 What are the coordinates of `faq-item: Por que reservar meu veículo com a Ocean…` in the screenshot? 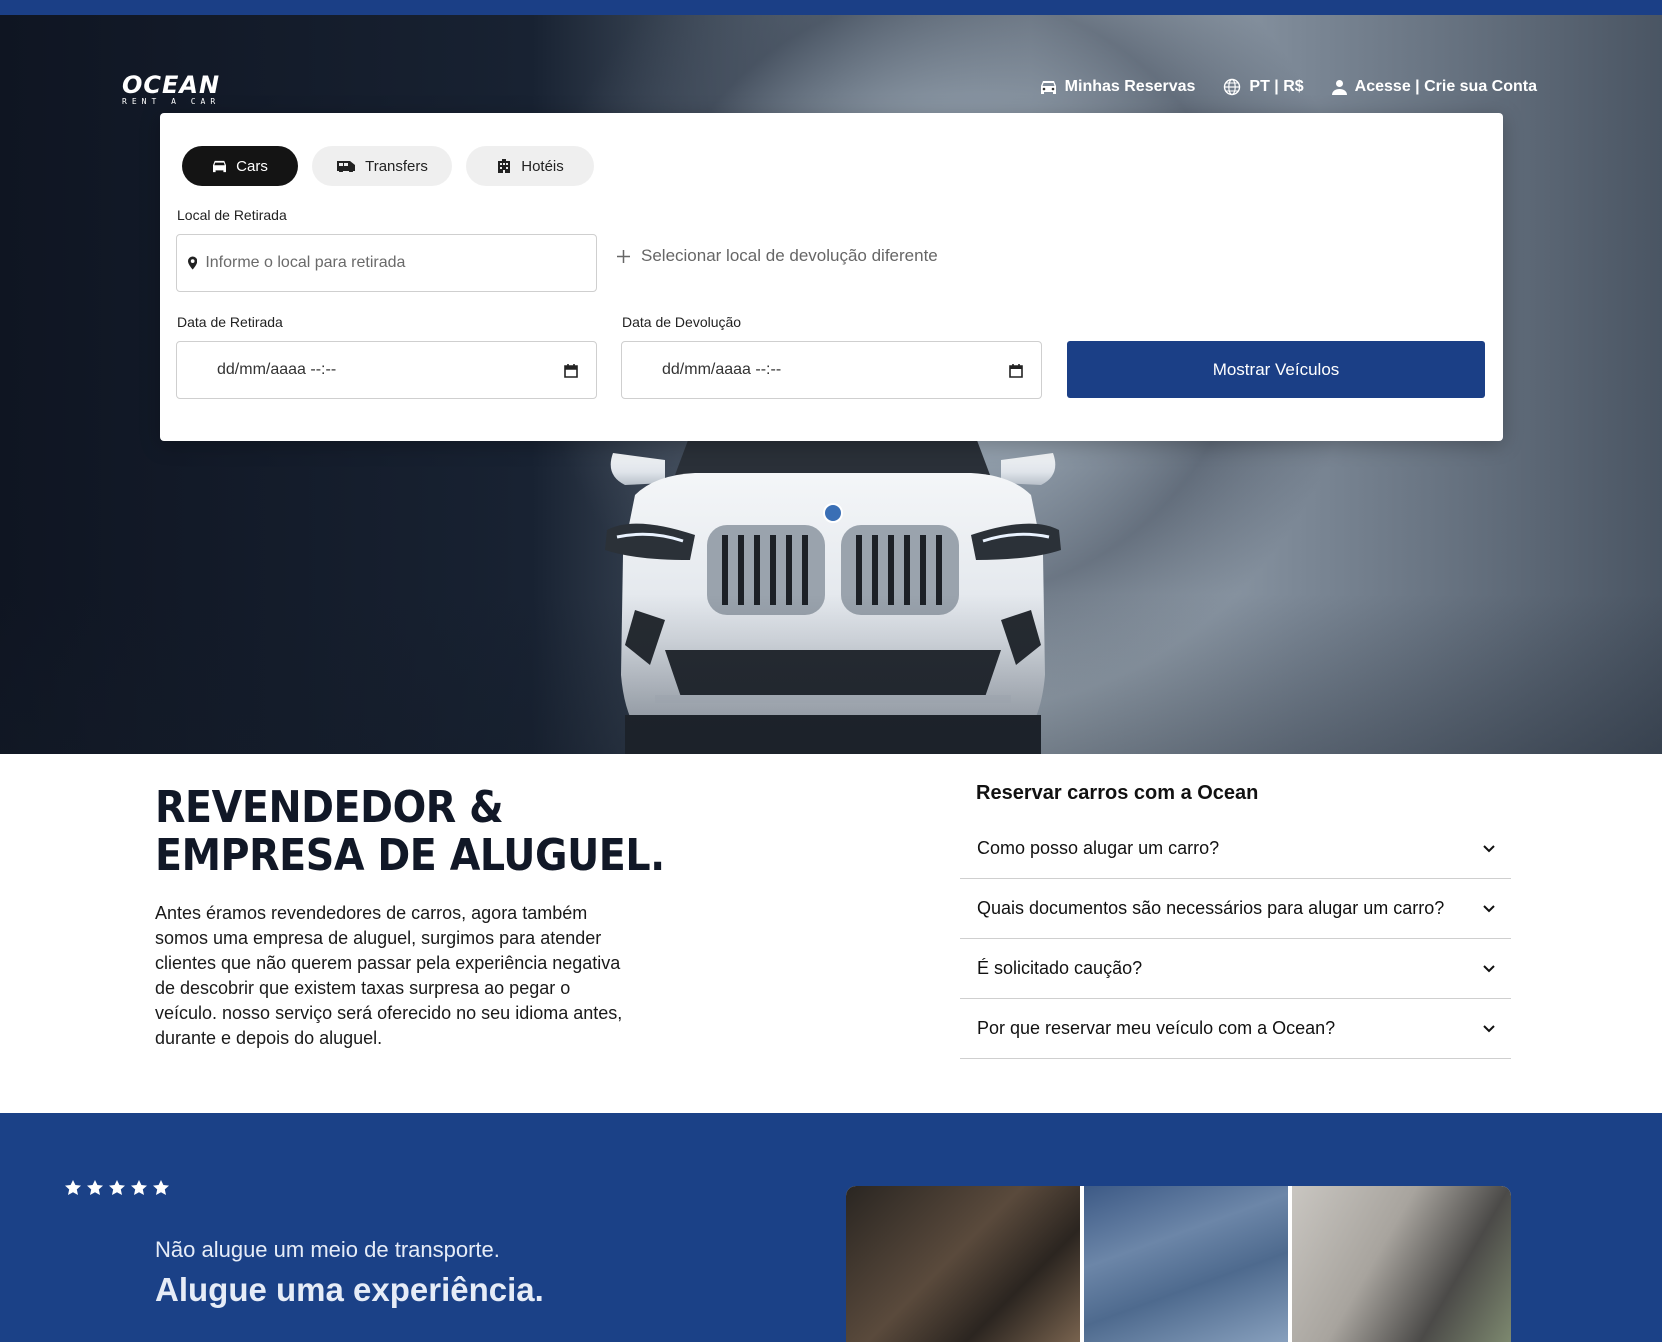 It's located at (1235, 1029).